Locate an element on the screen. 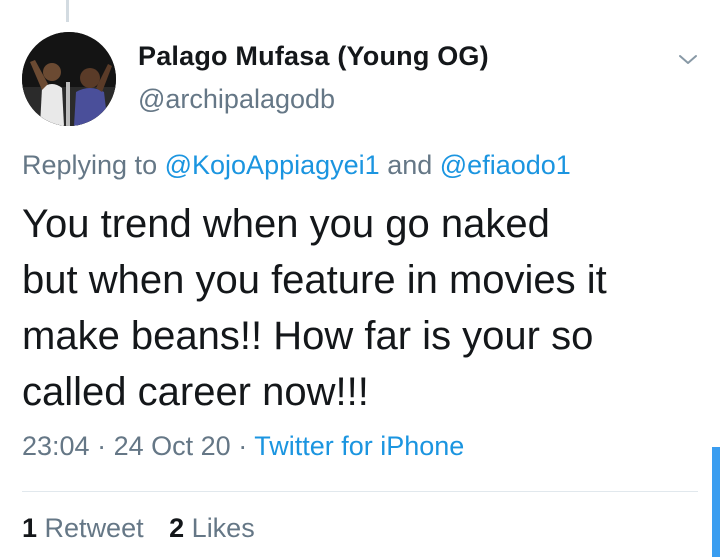 Image resolution: width=720 pixels, height=557 pixels. tweet-source-link: Twitter for iPhone is located at coordinates (359, 446).